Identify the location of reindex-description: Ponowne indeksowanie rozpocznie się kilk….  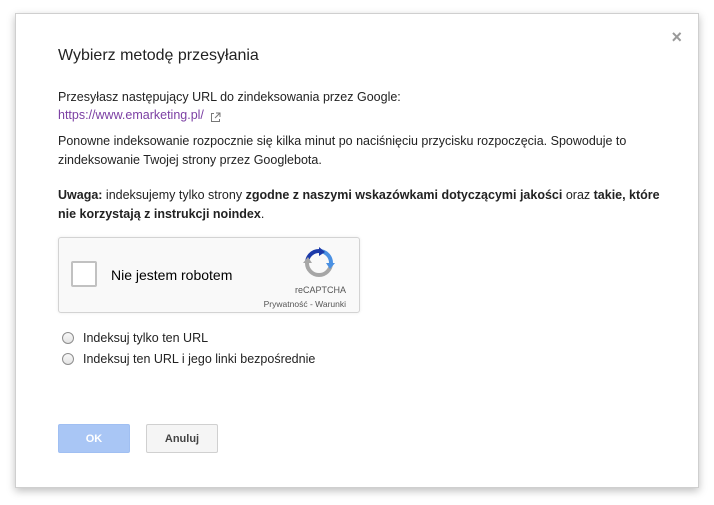
(342, 150).